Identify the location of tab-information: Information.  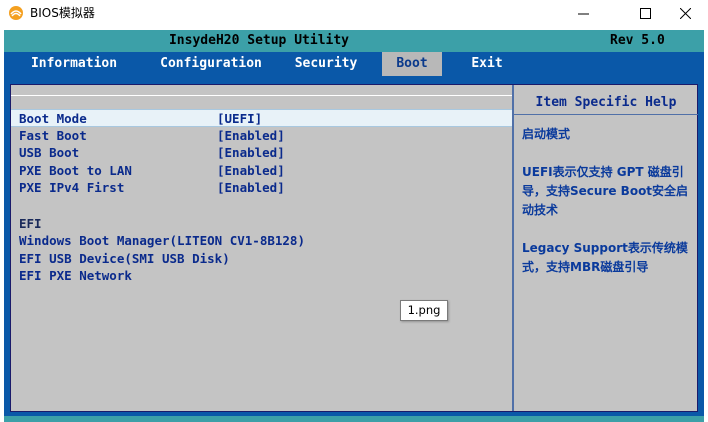
(74, 64).